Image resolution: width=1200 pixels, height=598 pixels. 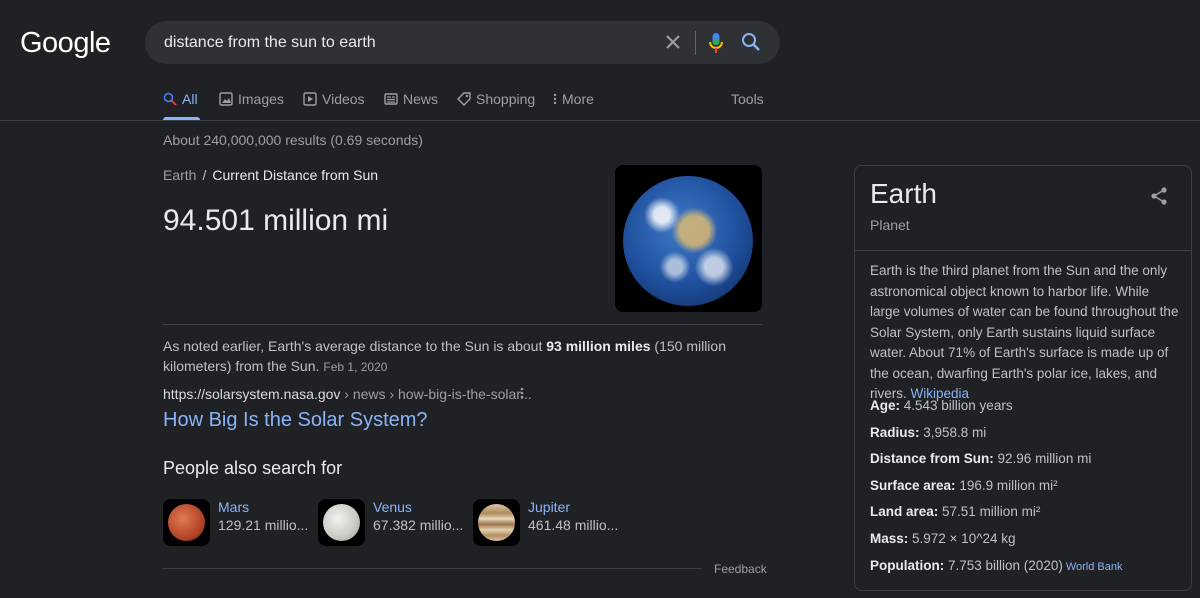 What do you see at coordinates (1042, 458) in the screenshot?
I see `fact-value: 92.96 million mi` at bounding box center [1042, 458].